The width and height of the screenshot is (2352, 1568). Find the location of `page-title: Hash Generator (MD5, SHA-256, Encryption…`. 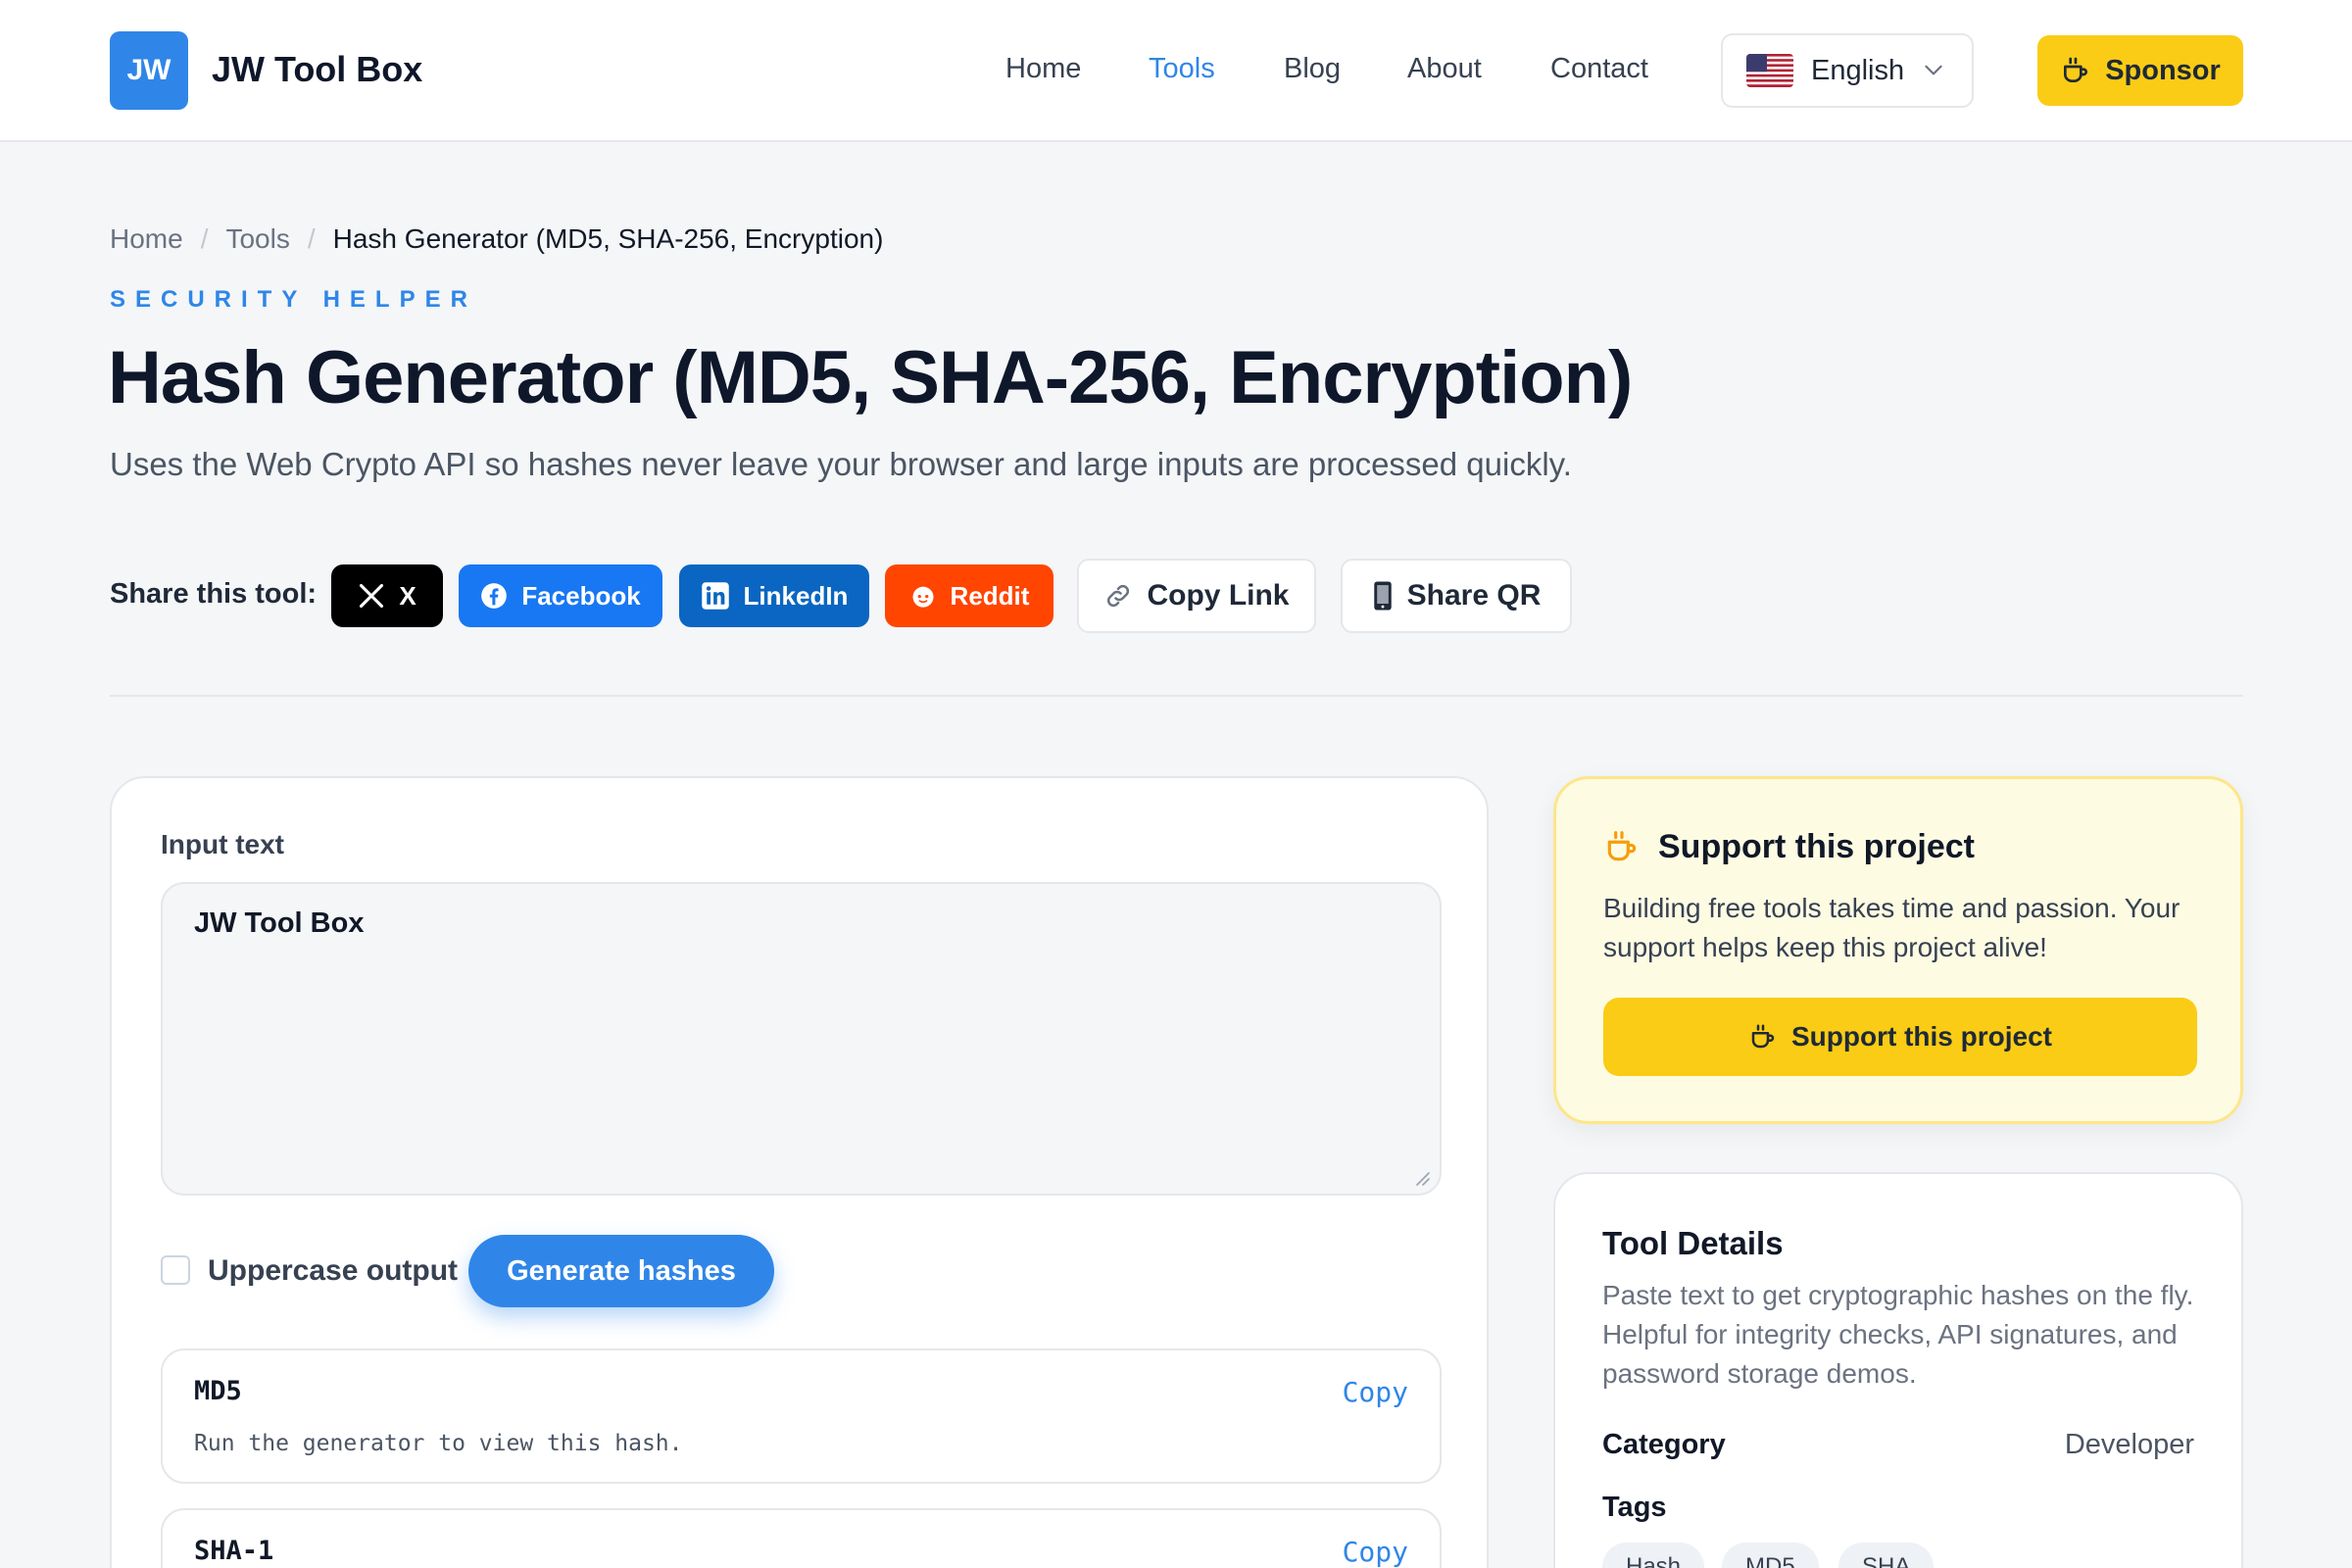

page-title: Hash Generator (MD5, SHA-256, Encryption… is located at coordinates (870, 377).